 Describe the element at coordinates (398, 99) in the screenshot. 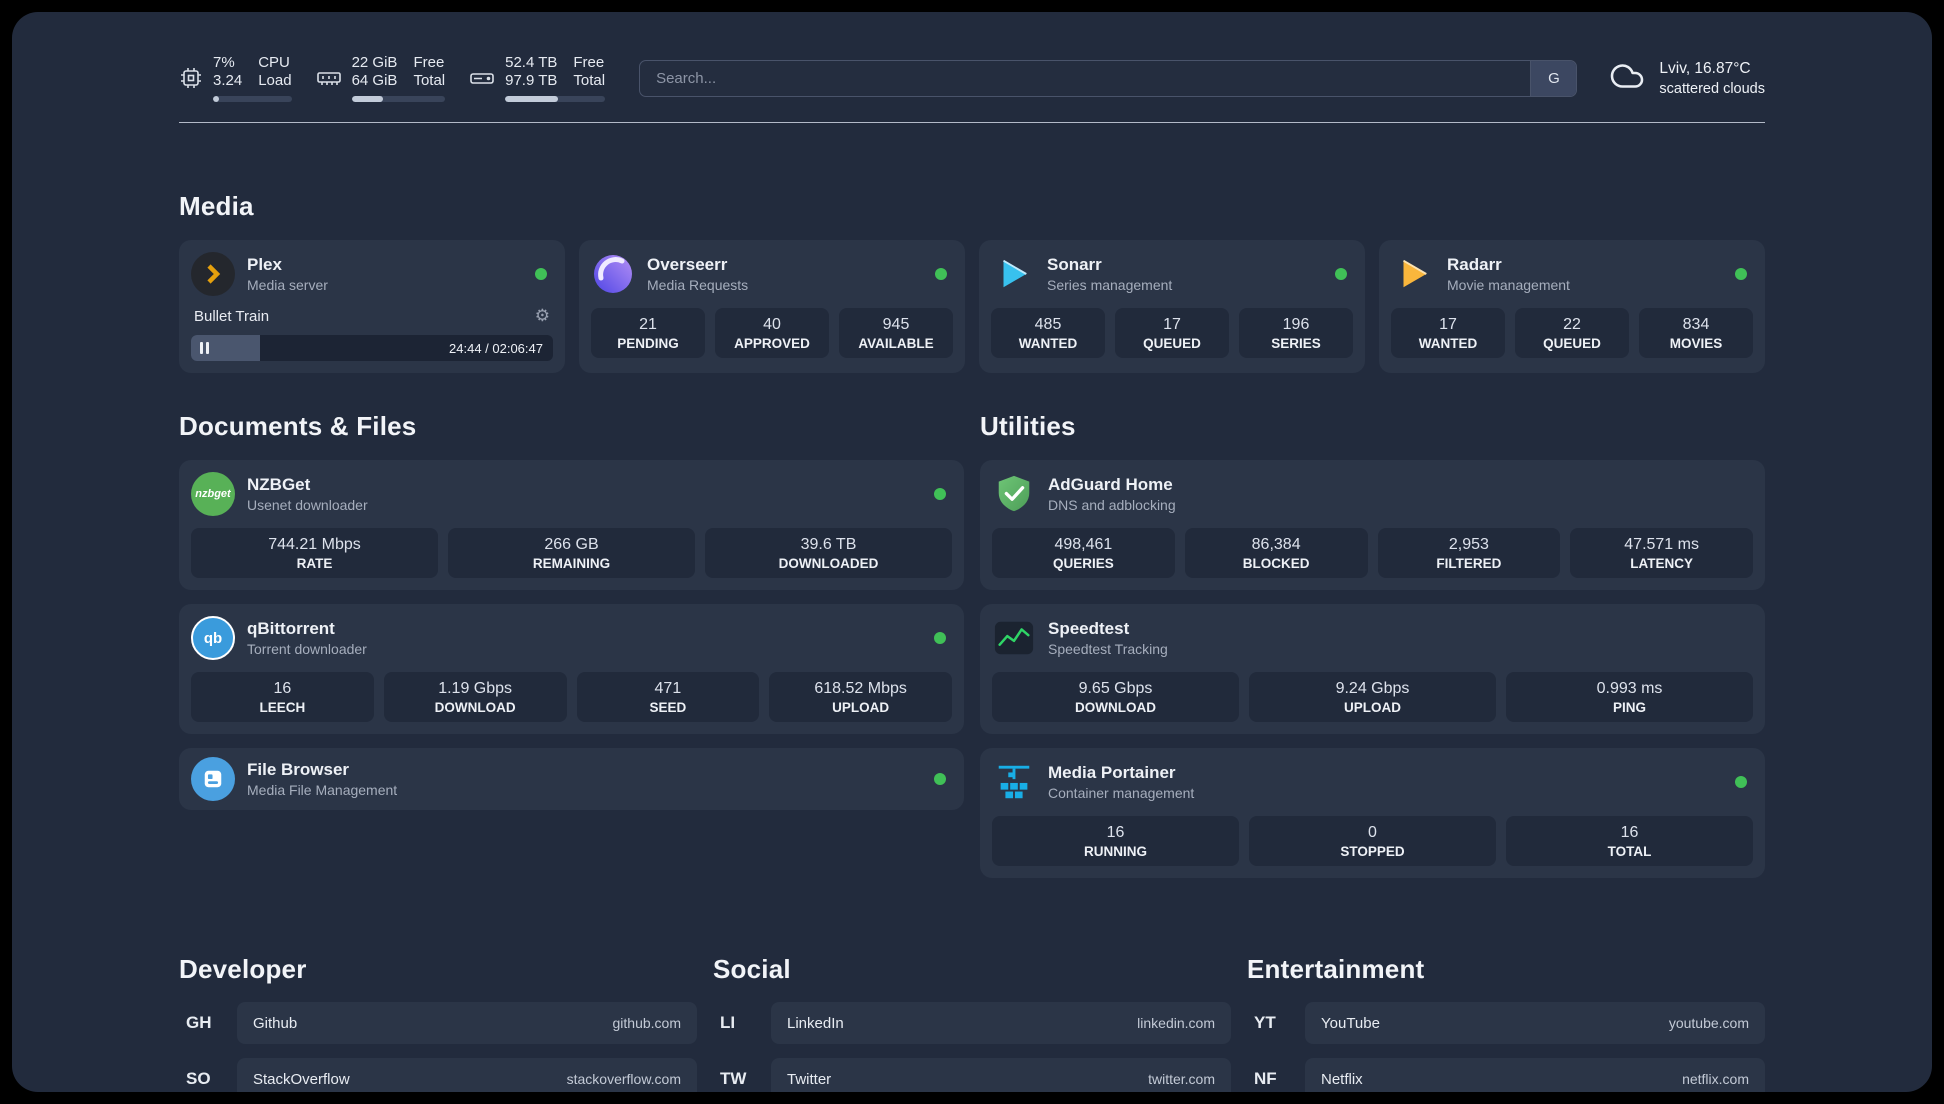

I see `ram-progress-bar` at that location.